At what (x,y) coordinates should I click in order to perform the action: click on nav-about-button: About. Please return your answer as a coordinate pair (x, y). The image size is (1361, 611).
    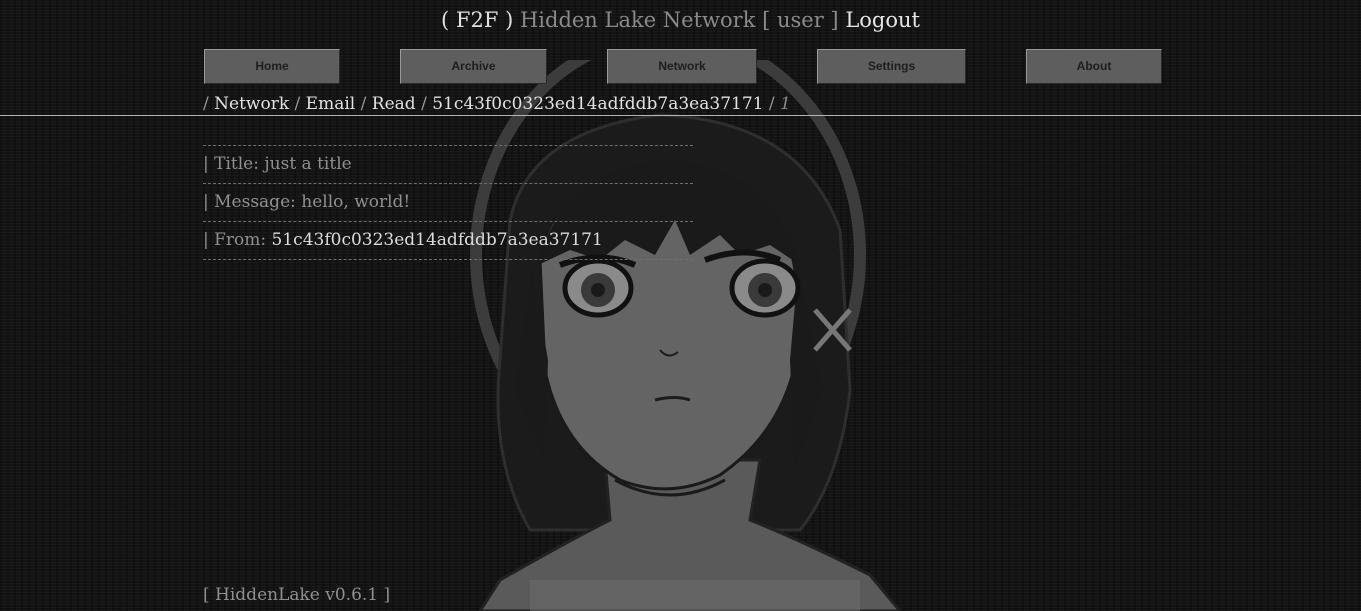
    Looking at the image, I should click on (1094, 66).